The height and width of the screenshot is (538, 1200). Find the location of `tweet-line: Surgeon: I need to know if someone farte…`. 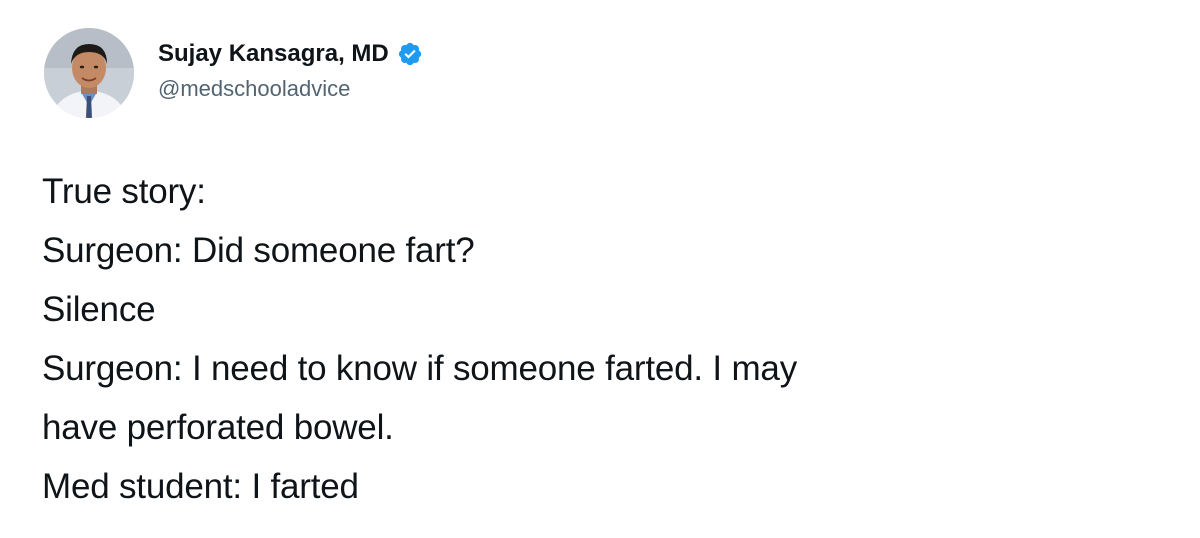

tweet-line: Surgeon: I need to know if someone farte… is located at coordinates (419, 368).